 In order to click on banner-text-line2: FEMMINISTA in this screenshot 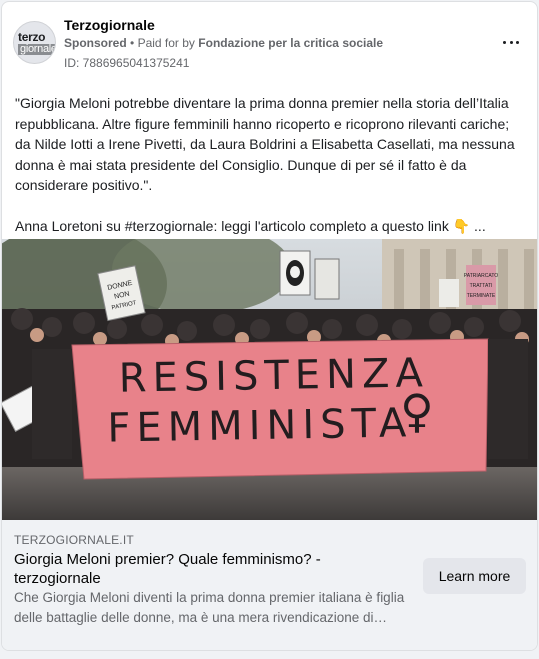, I will do `click(260, 425)`.